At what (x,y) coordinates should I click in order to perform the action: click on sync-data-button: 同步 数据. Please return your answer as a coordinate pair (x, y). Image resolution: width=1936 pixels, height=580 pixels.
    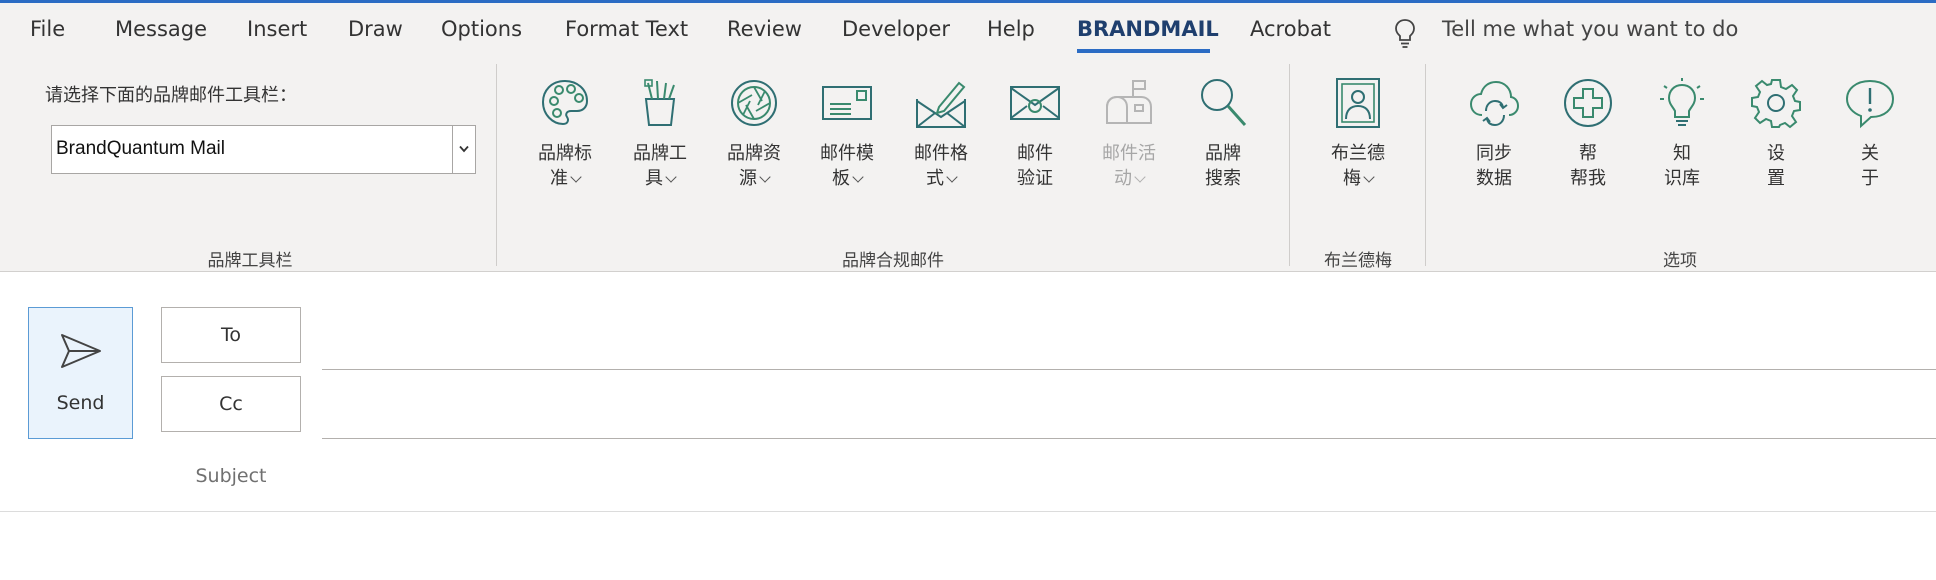
    Looking at the image, I should click on (1494, 157).